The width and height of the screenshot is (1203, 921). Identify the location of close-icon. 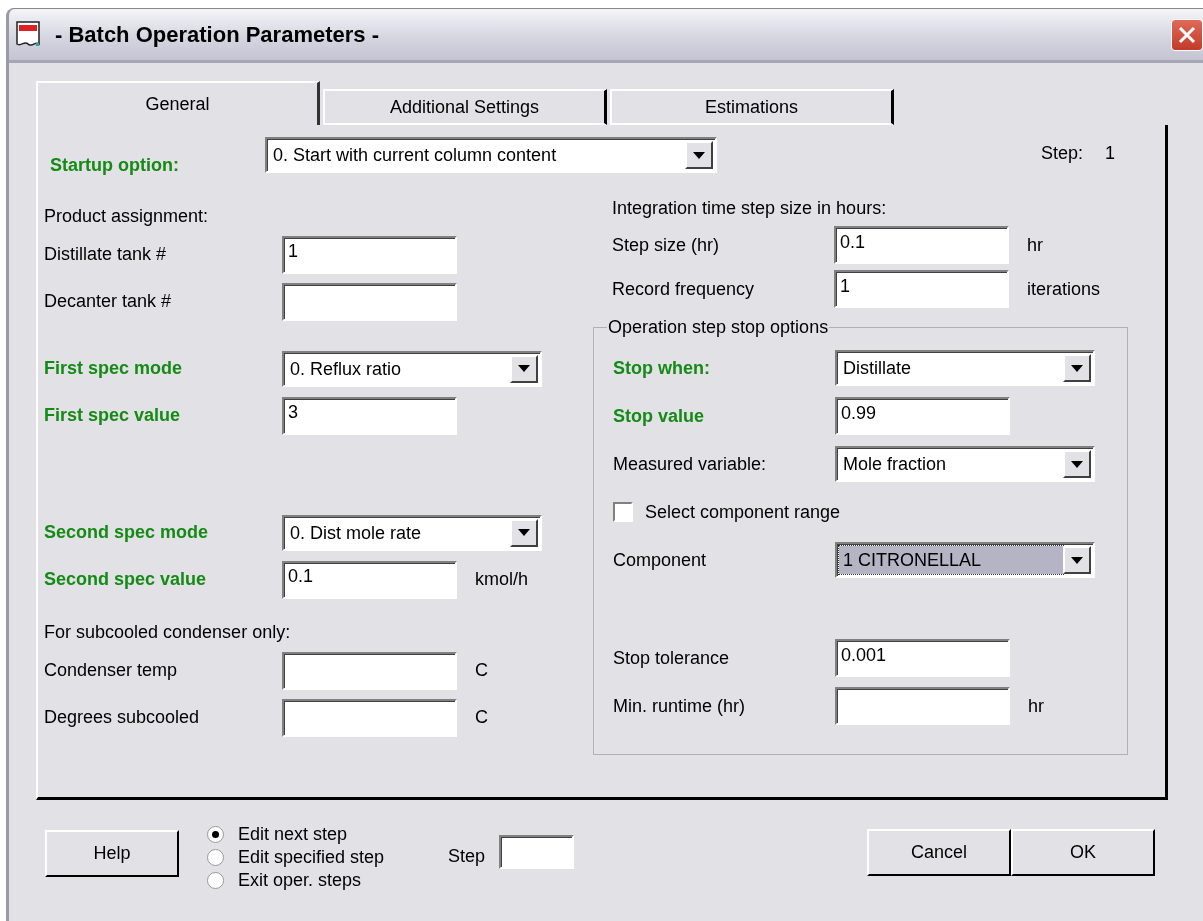
(1187, 34).